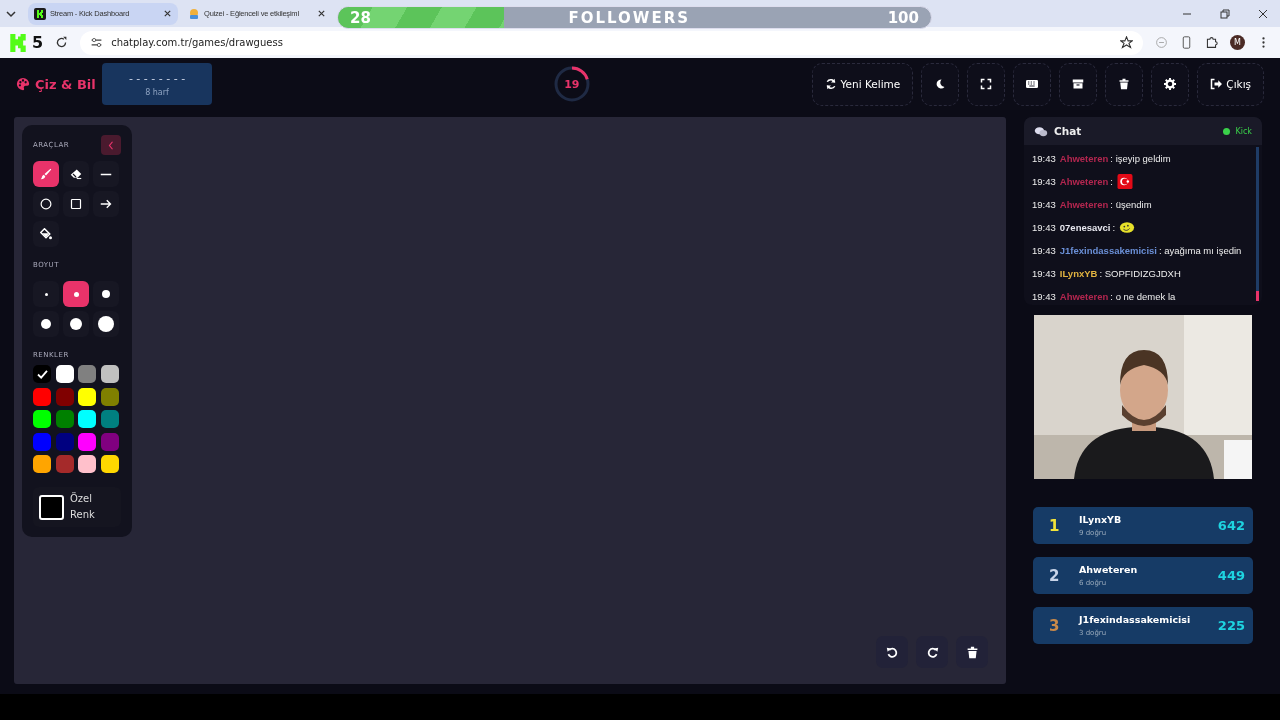 This screenshot has width=1280, height=720. What do you see at coordinates (1211, 42) in the screenshot?
I see `extensions-icon` at bounding box center [1211, 42].